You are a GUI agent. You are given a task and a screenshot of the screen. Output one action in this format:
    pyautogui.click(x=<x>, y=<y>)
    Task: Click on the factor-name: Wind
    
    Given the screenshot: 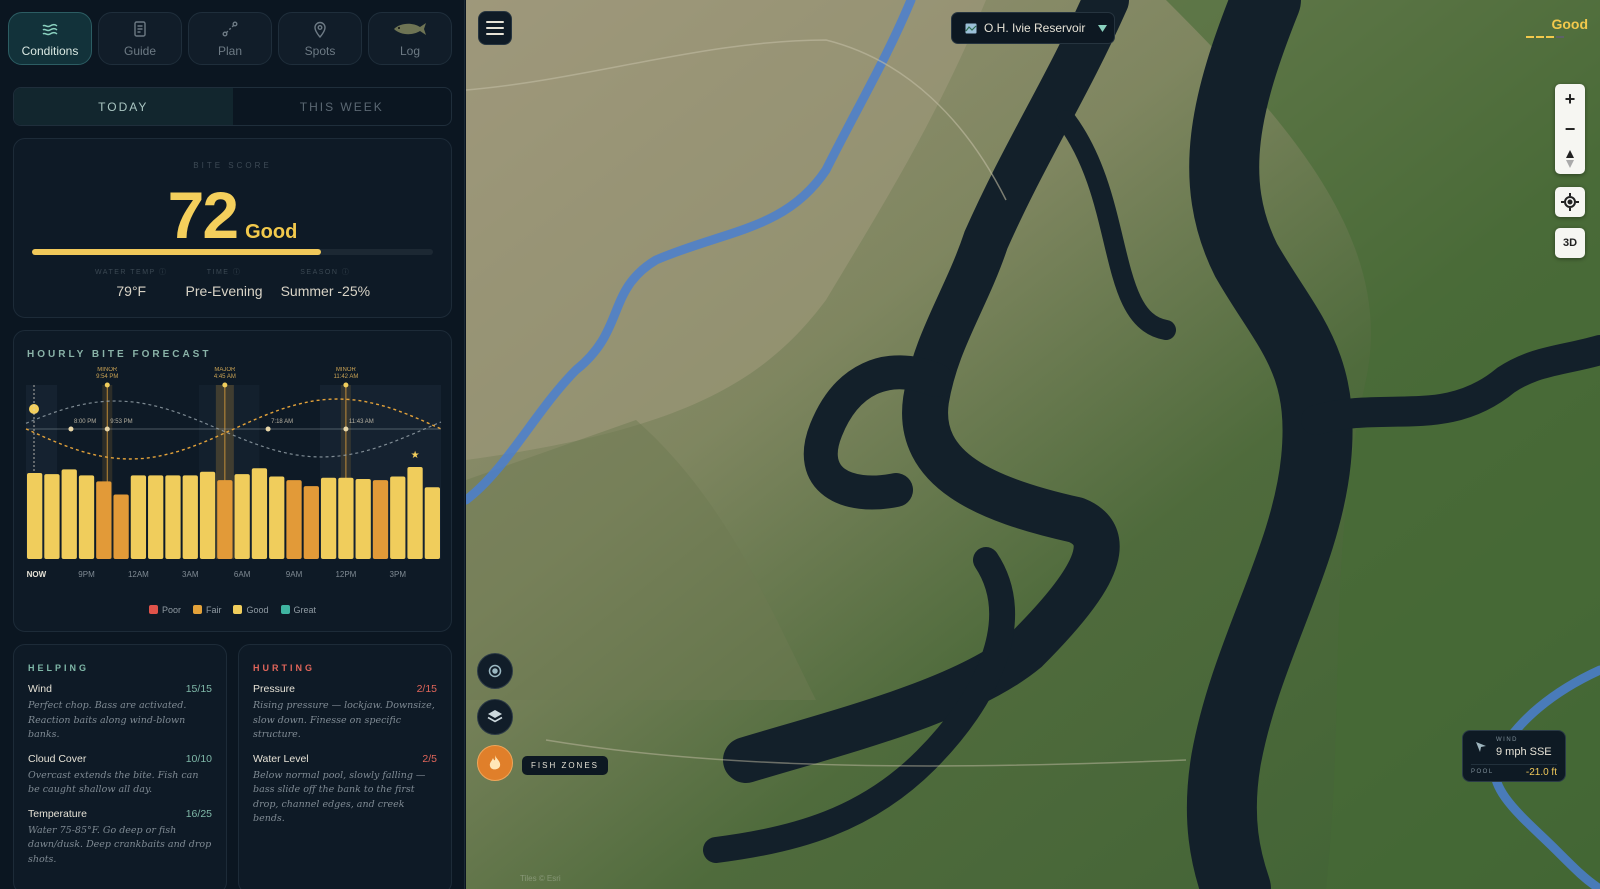 What is the action you would take?
    pyautogui.click(x=40, y=689)
    